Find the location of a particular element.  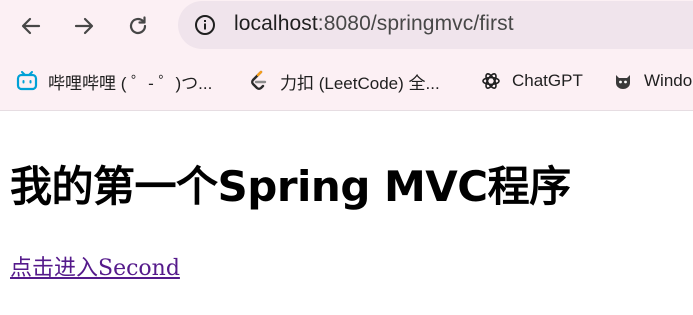

chatgpt-icon is located at coordinates (491, 81).